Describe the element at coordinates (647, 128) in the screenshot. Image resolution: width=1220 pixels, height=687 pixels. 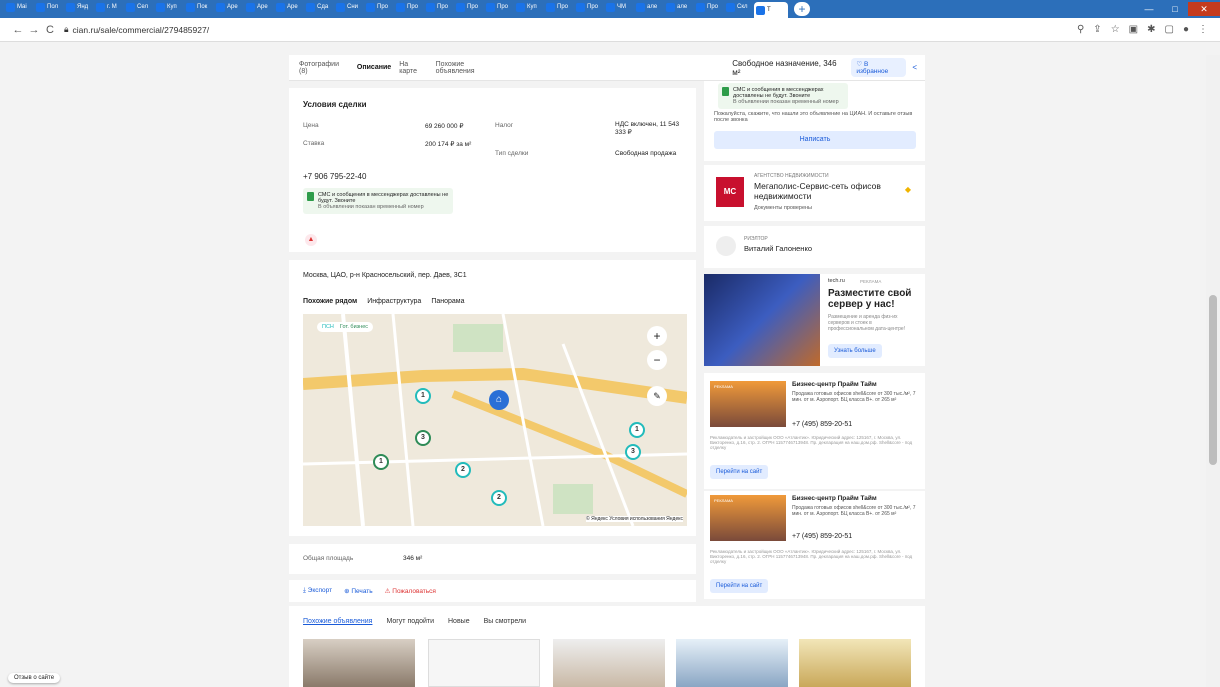
I see `tax-value: НДС включен, 11 543 333 ₽` at that location.